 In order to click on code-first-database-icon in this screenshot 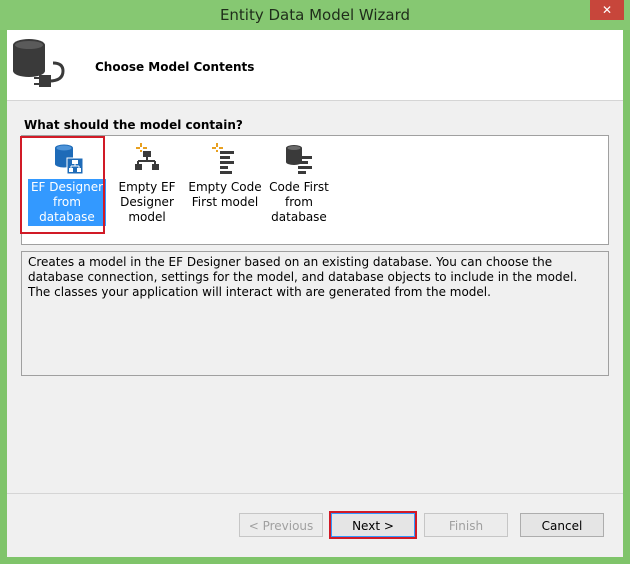, I will do `click(299, 159)`.